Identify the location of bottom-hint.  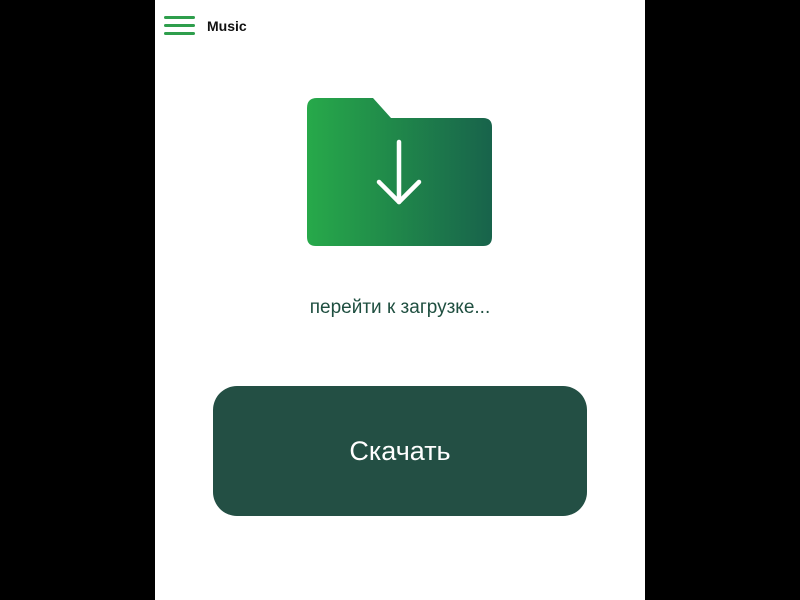
(400, 595).